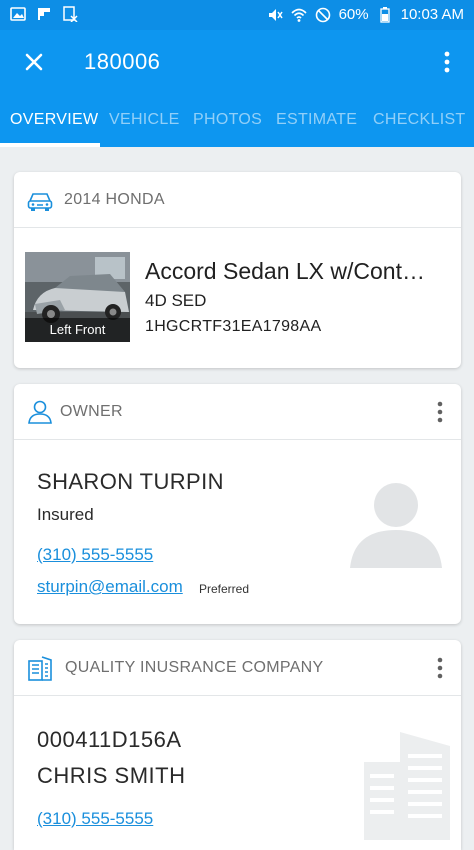 The image size is (474, 850). I want to click on insurance-card-header: QUALITY INUSRANCE COMPANY, so click(237, 668).